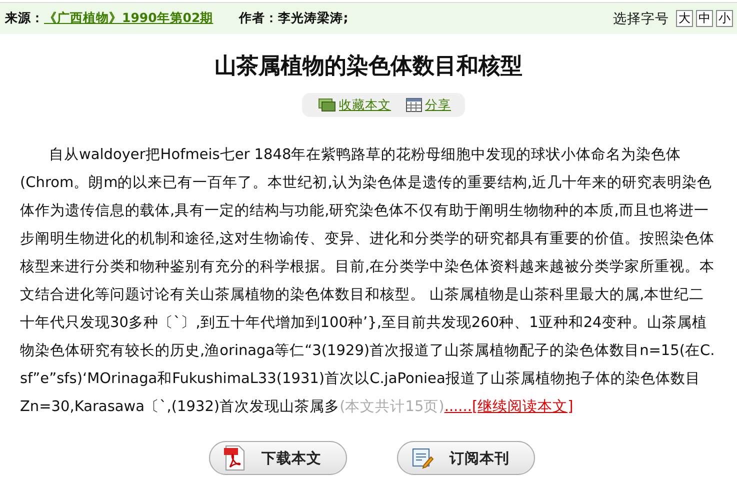  Describe the element at coordinates (258, 18) in the screenshot. I see `author-label: 作者：` at that location.